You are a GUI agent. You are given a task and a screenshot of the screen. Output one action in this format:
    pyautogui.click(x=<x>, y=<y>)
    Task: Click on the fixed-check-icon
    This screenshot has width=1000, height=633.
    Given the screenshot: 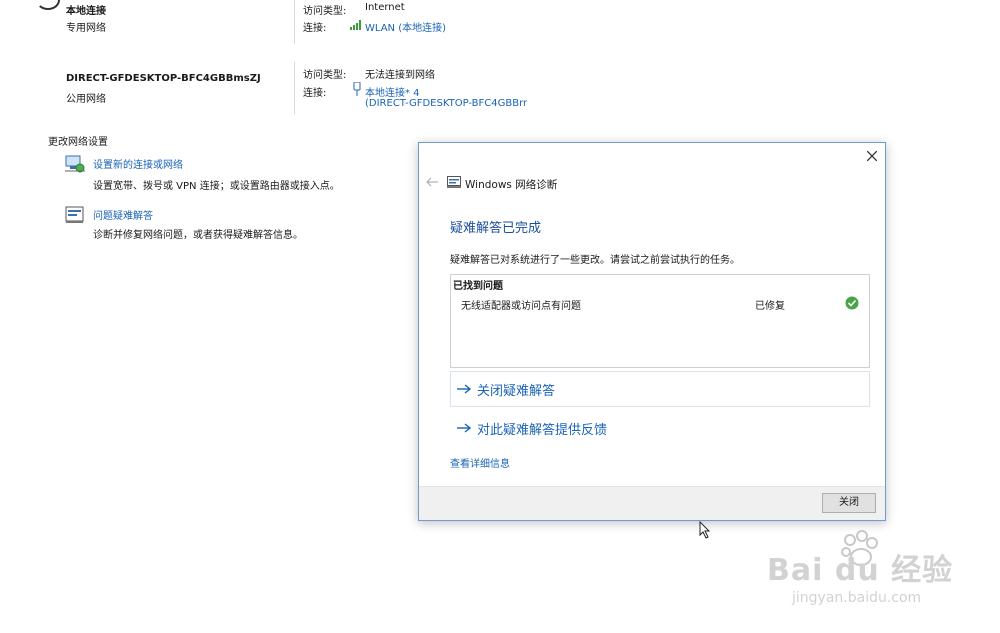 What is the action you would take?
    pyautogui.click(x=852, y=303)
    